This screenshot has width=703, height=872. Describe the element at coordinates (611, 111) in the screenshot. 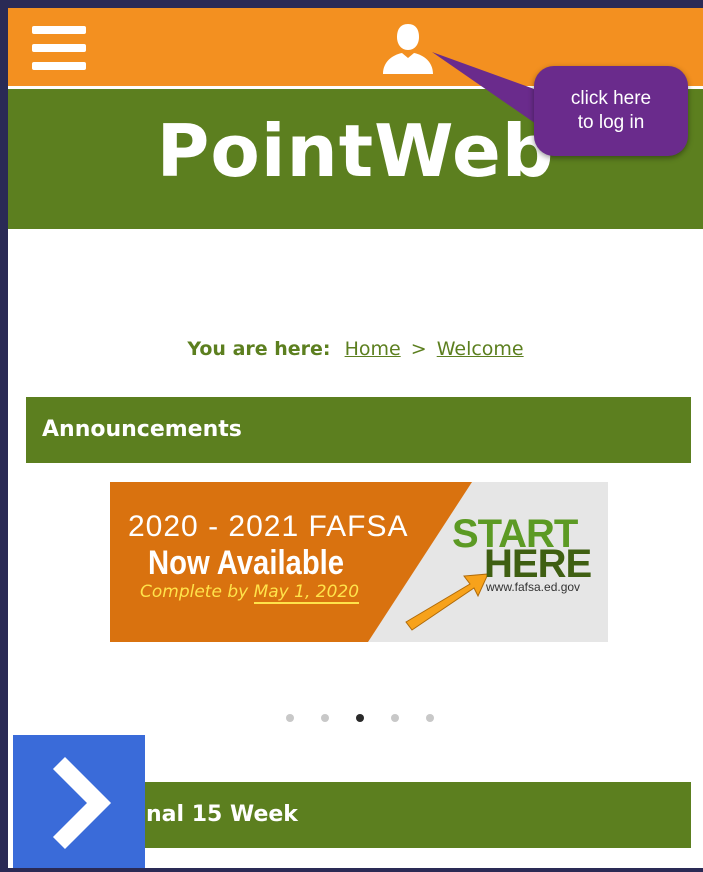

I see `login-callout: click here to log in` at that location.